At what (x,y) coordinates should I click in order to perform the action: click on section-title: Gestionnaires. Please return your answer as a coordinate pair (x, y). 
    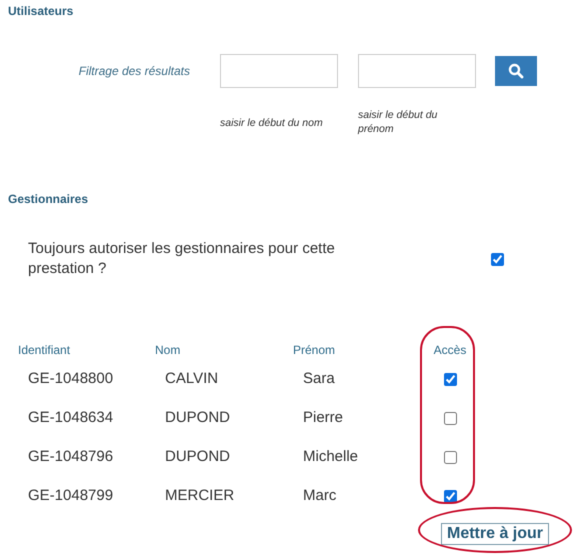
    Looking at the image, I should click on (49, 199).